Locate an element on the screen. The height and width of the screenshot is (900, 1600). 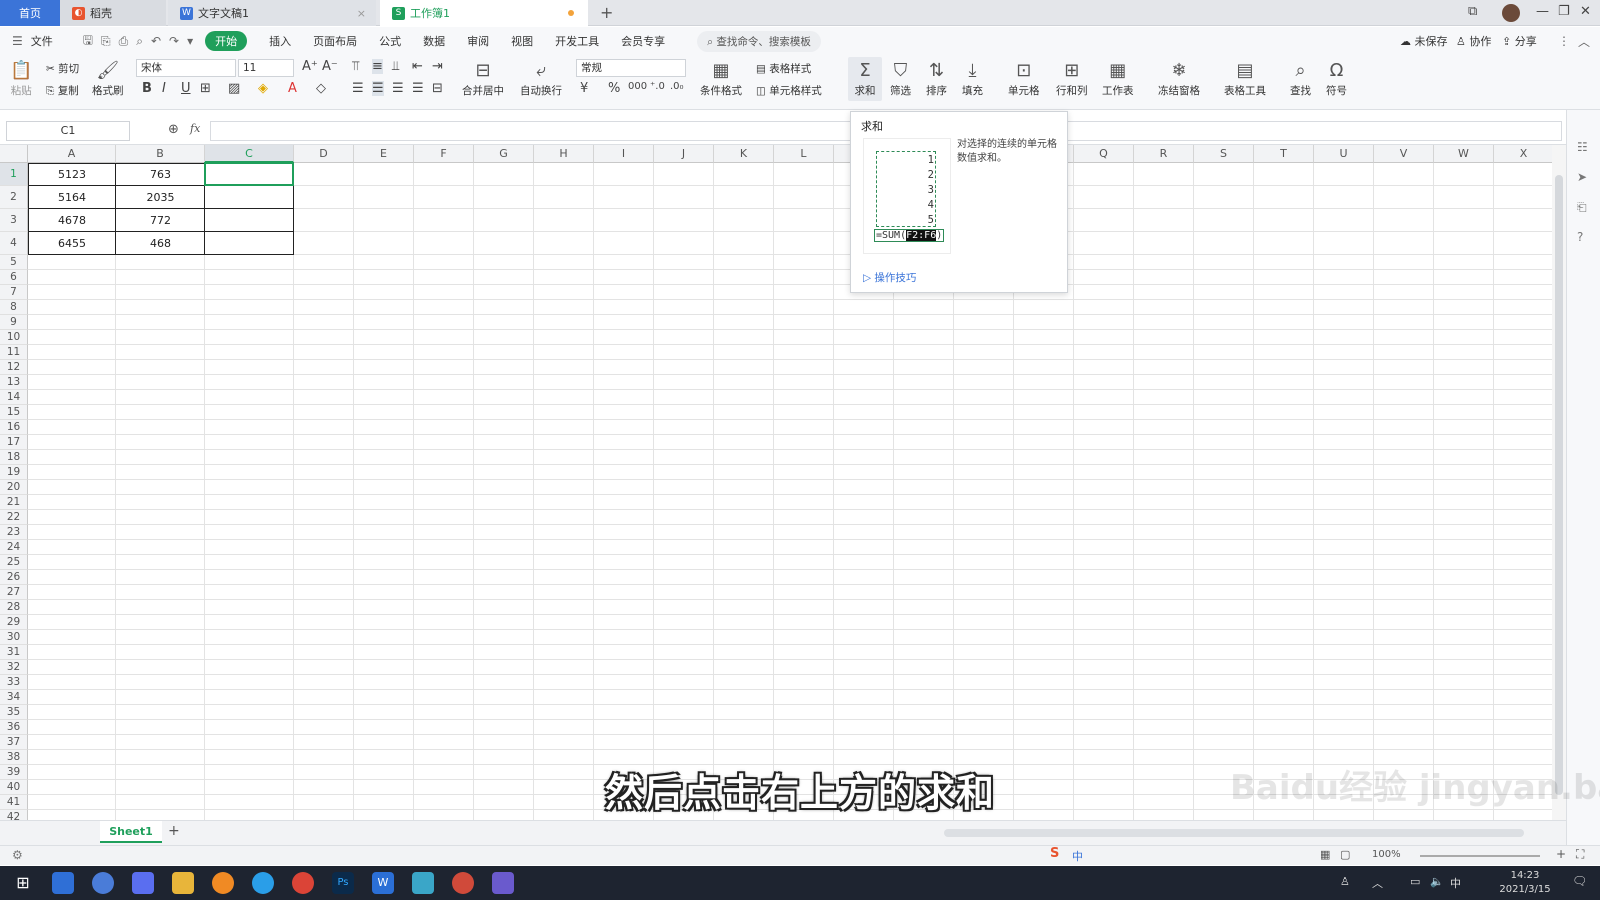
cell-b3: 772 is located at coordinates (160, 220).